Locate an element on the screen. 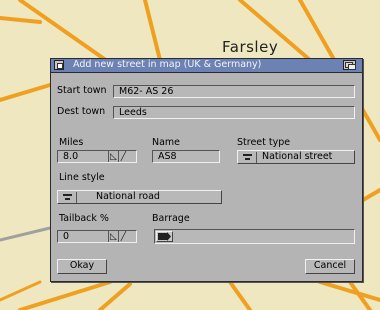 Image resolution: width=380 pixels, height=310 pixels. dest-town-field: Leeds is located at coordinates (234, 112).